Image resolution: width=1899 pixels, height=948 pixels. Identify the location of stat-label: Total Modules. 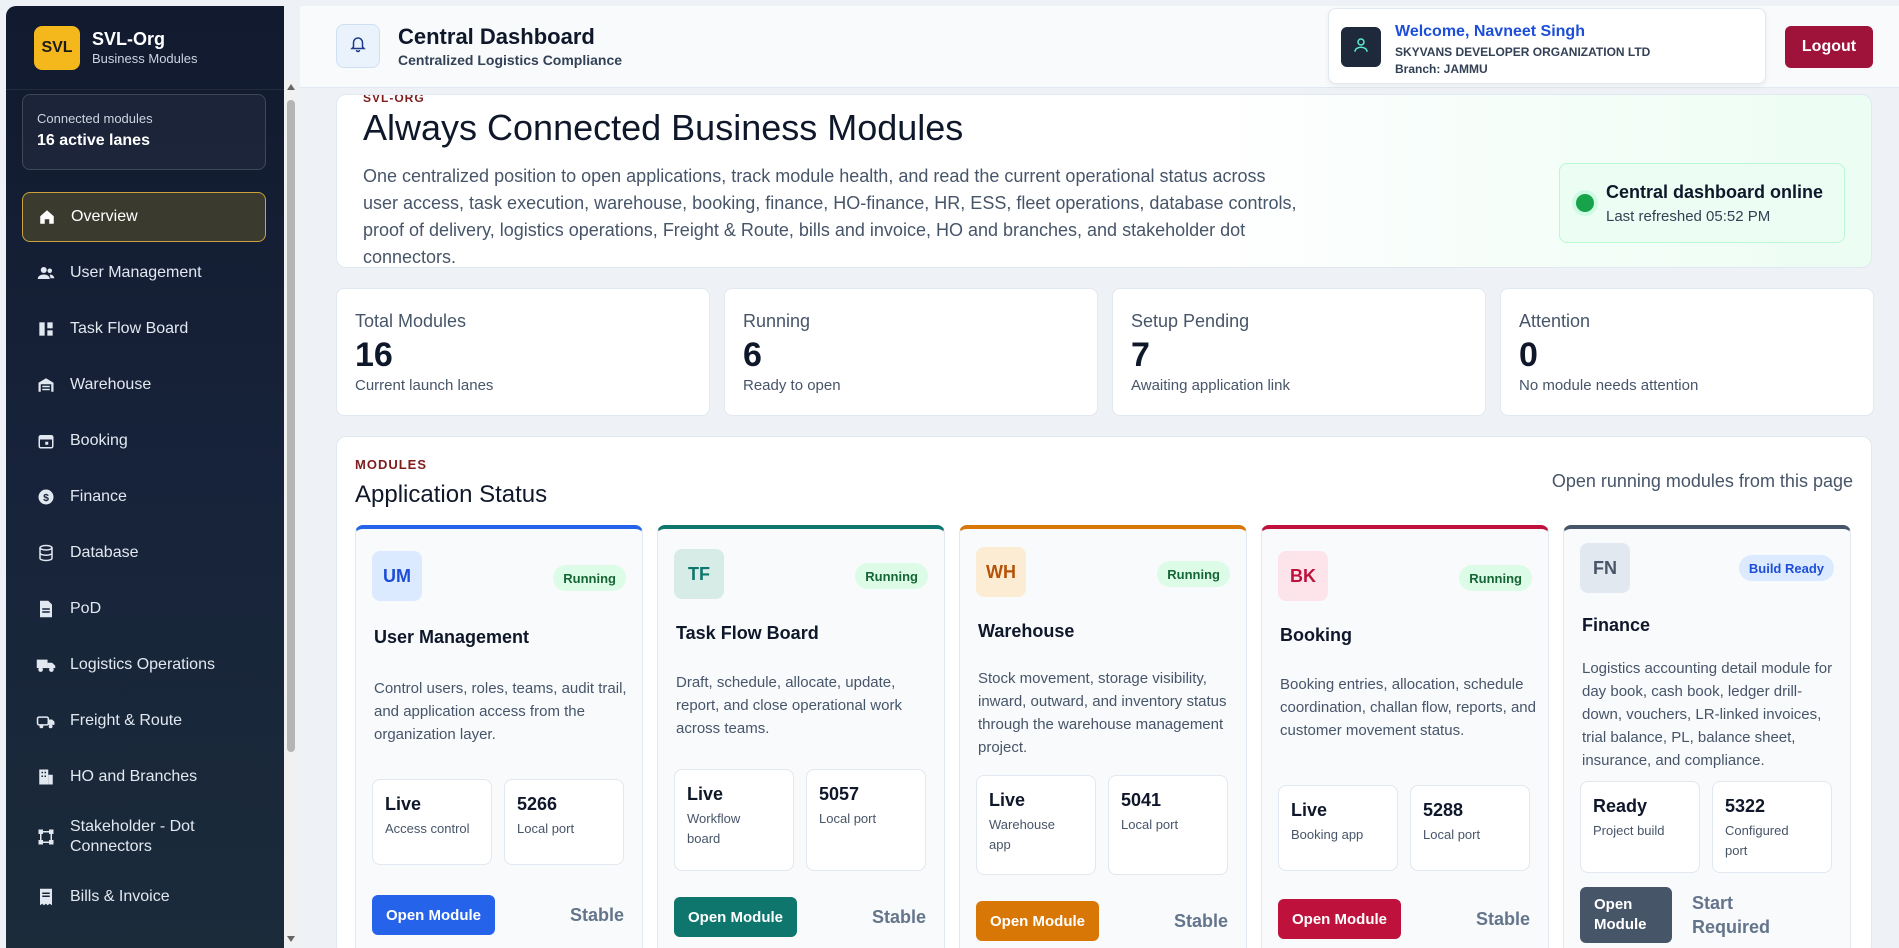
(411, 321).